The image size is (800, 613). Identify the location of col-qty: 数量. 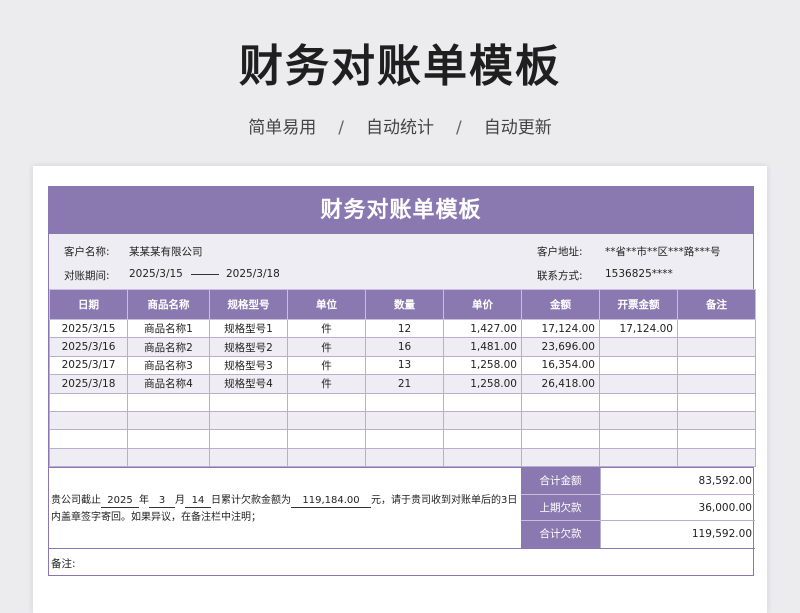
(404, 304).